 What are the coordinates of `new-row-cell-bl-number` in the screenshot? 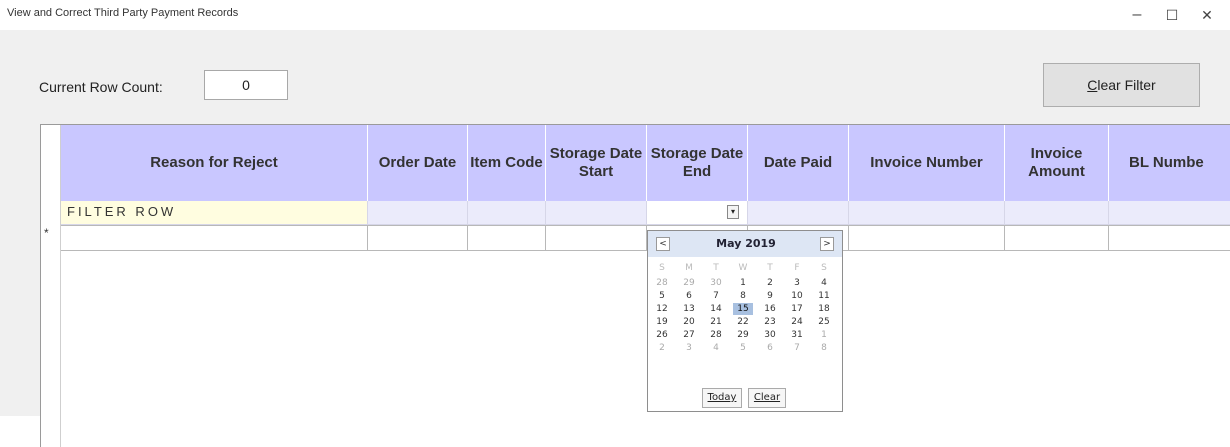 It's located at (1169, 238).